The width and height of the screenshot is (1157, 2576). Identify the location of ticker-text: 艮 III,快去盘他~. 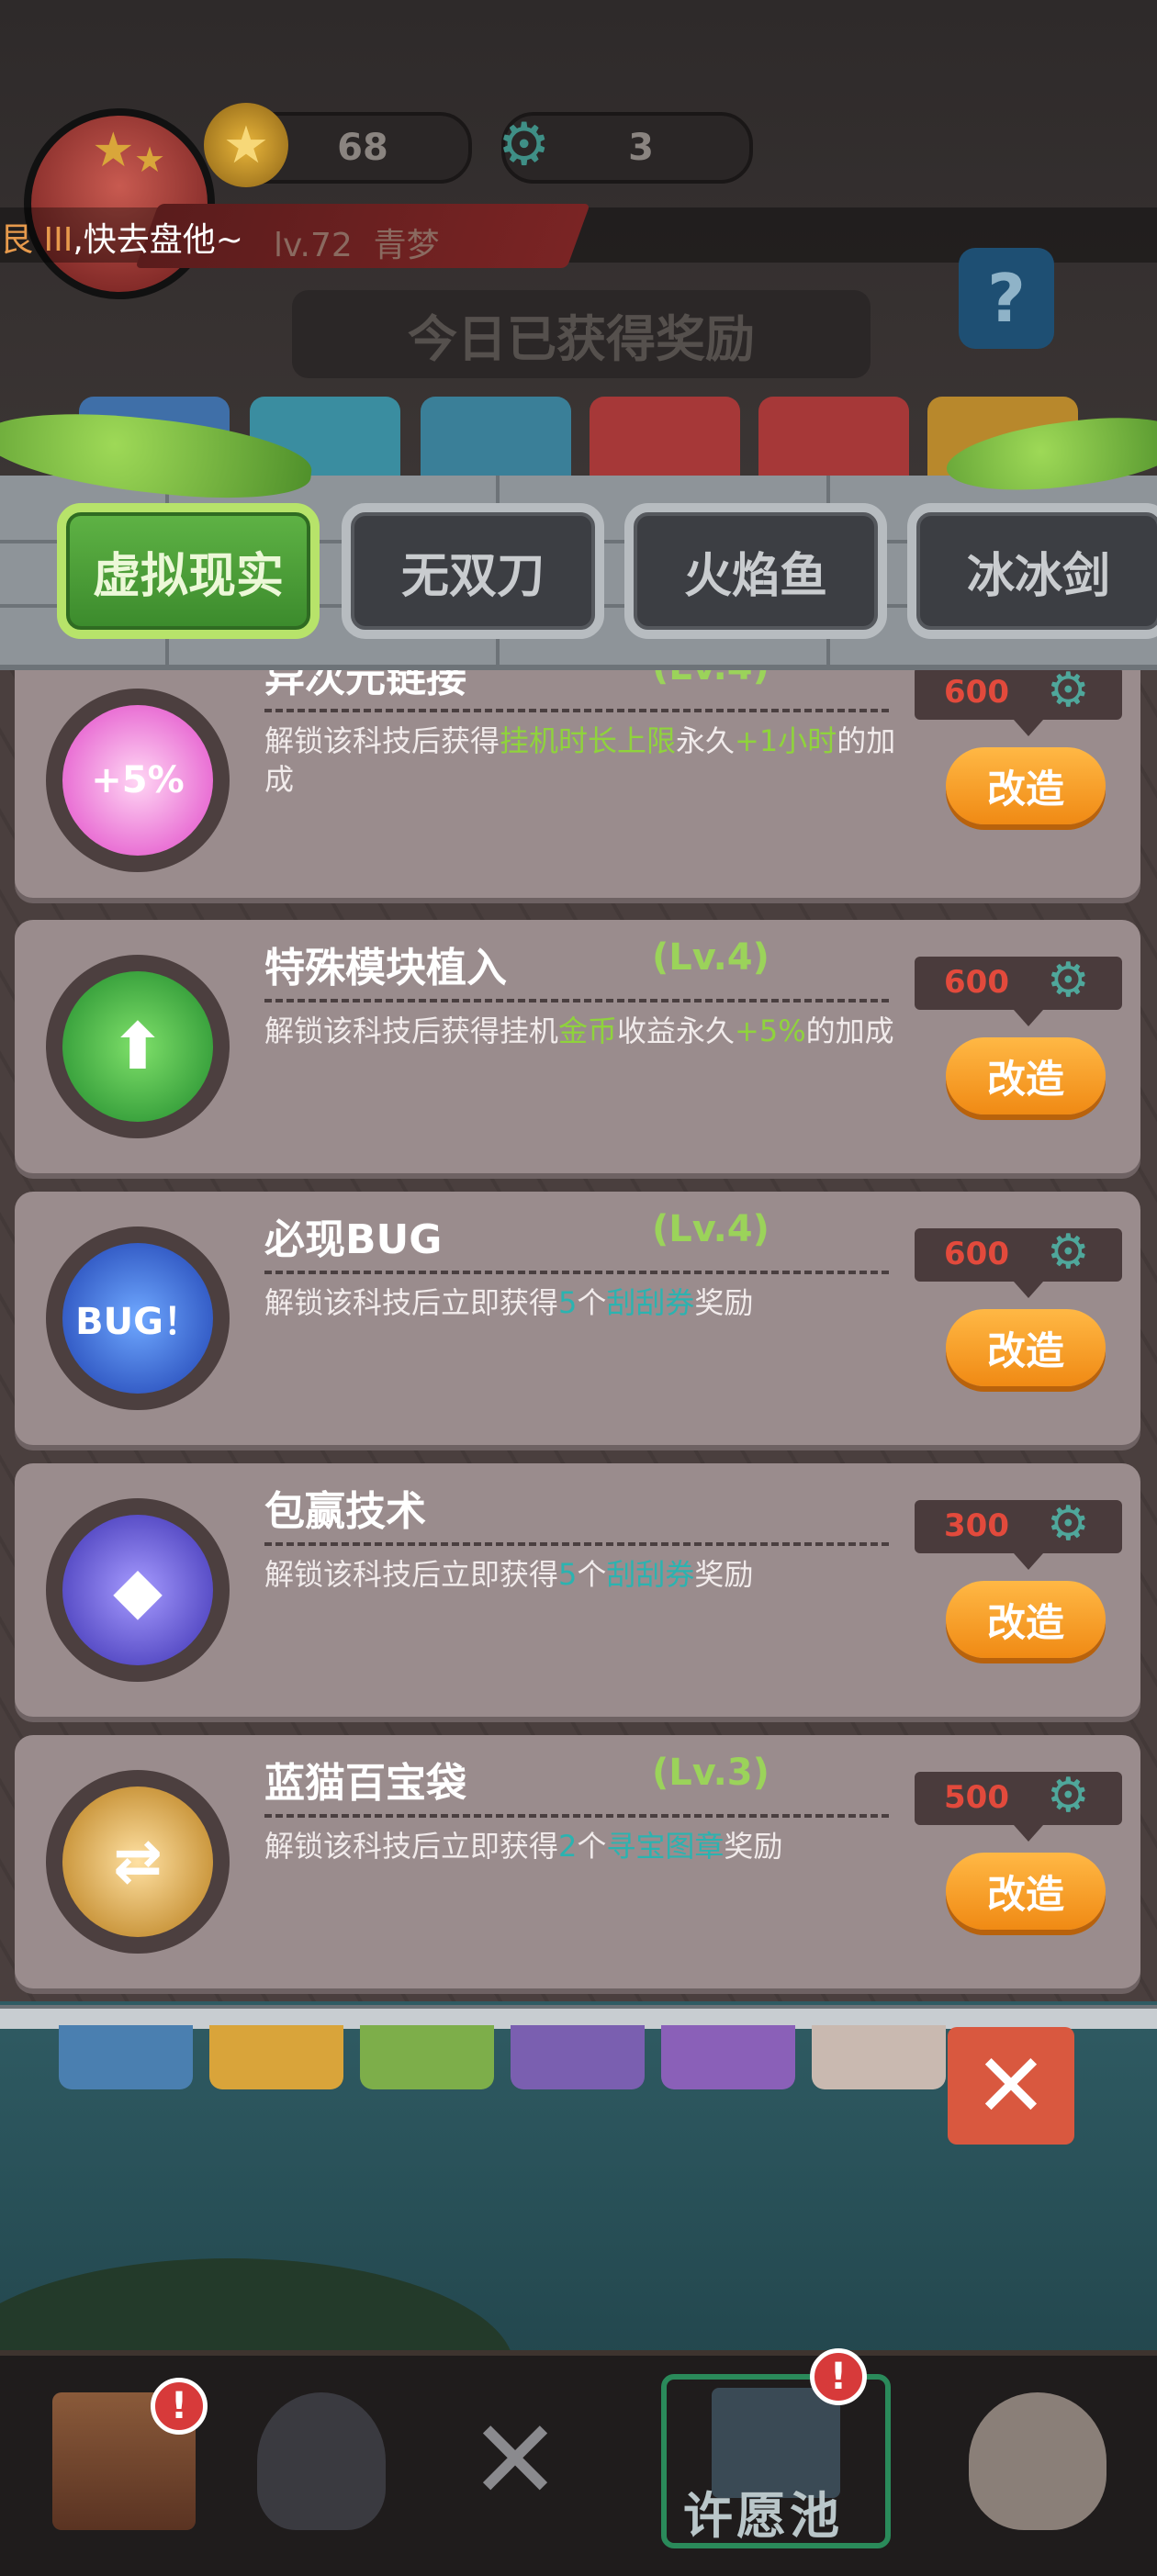
(122, 237).